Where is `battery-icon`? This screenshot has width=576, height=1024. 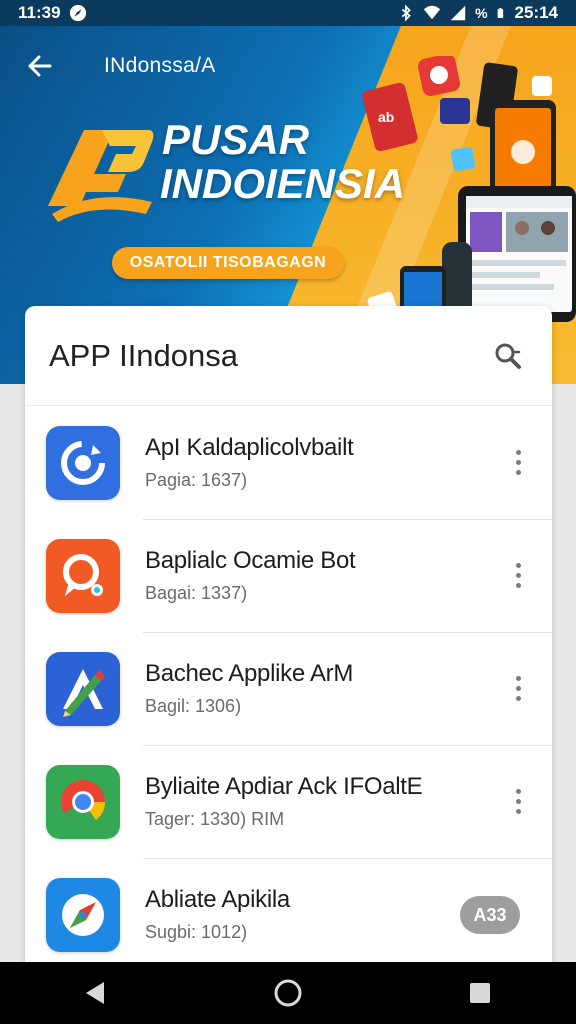
battery-icon is located at coordinates (500, 13).